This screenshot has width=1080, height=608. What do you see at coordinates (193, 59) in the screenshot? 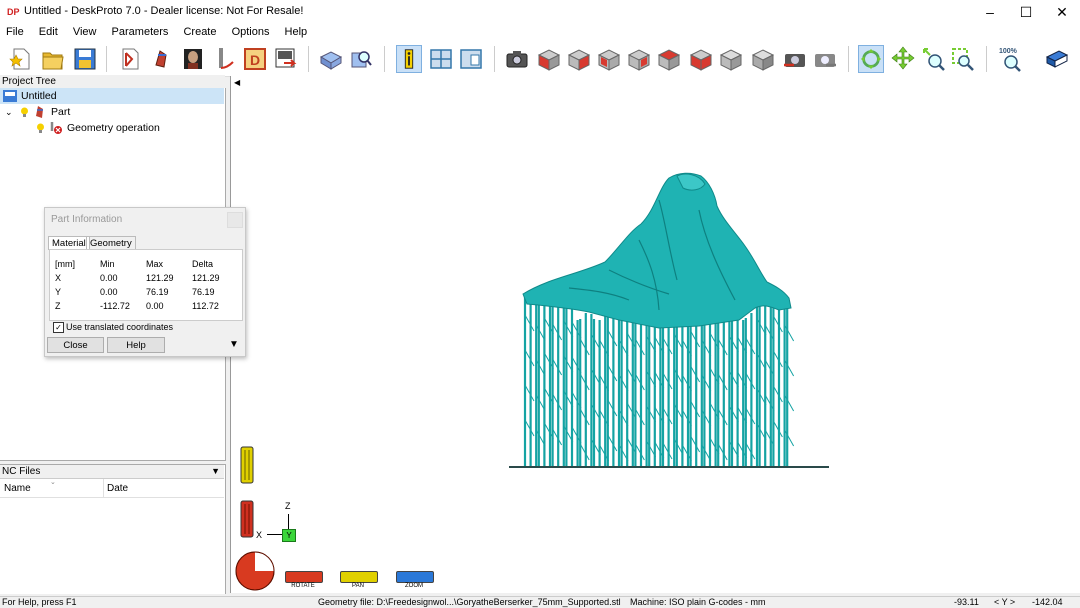
I see `import-bitmap-icon` at bounding box center [193, 59].